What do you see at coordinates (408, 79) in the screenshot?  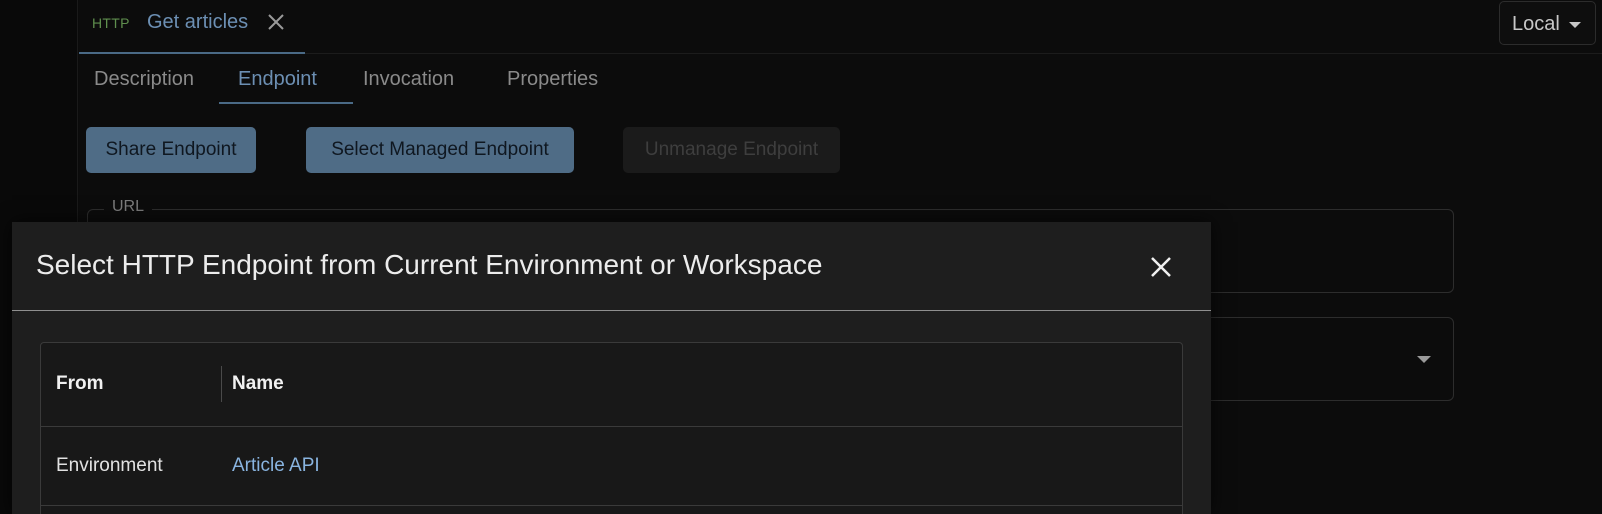 I see `tab-invocation: Invocation` at bounding box center [408, 79].